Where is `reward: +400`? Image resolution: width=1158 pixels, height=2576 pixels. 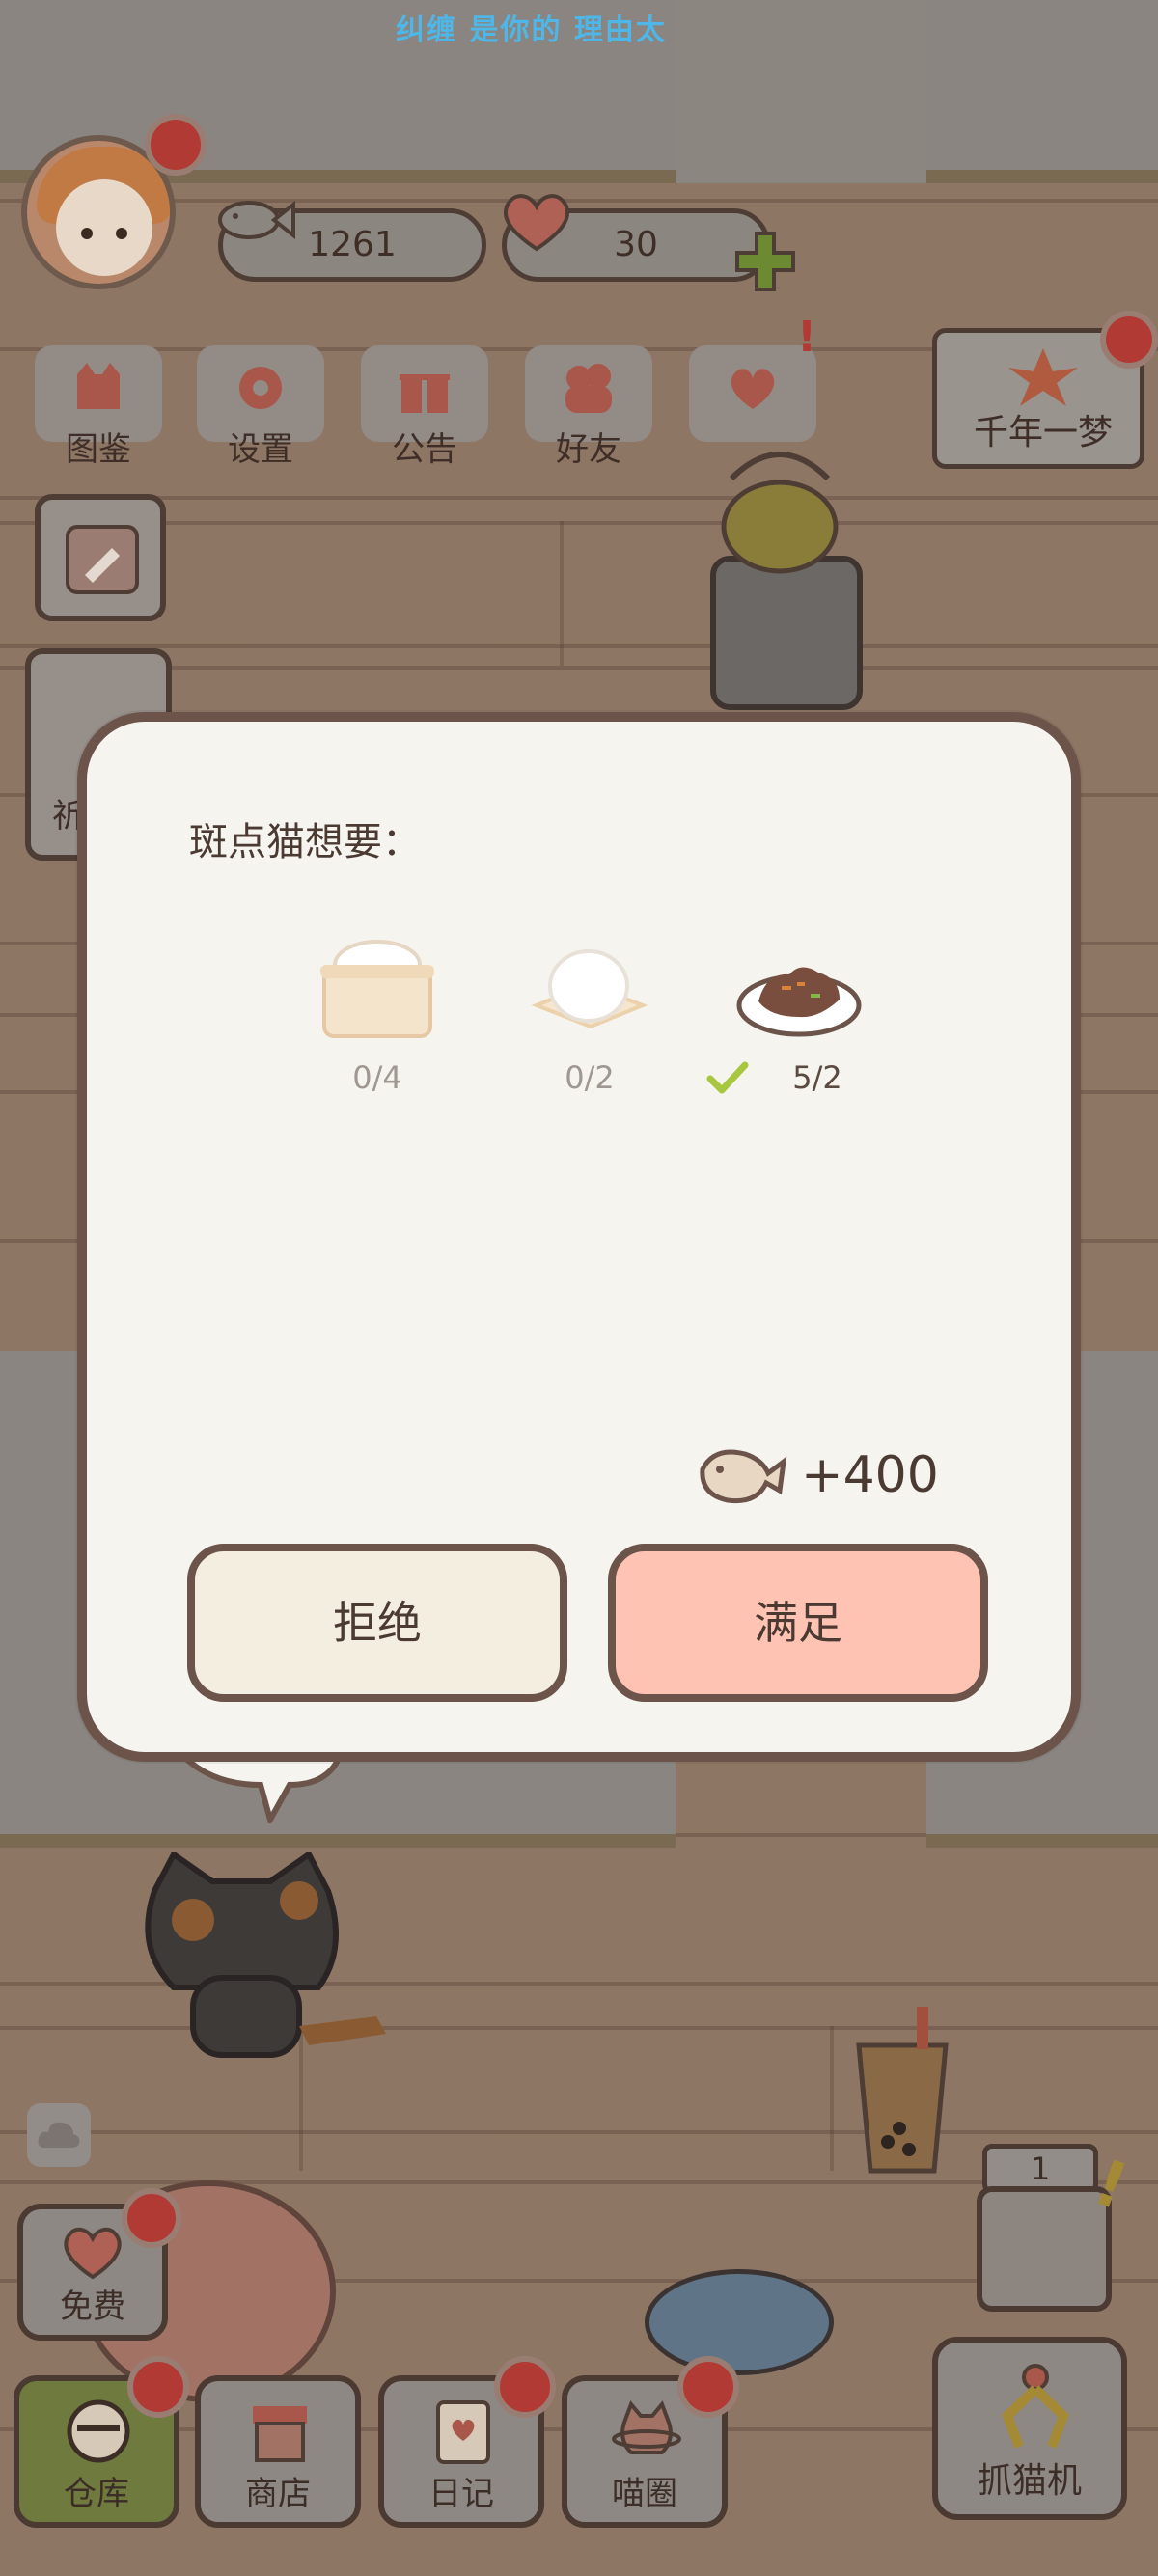 reward: +400 is located at coordinates (830, 1479).